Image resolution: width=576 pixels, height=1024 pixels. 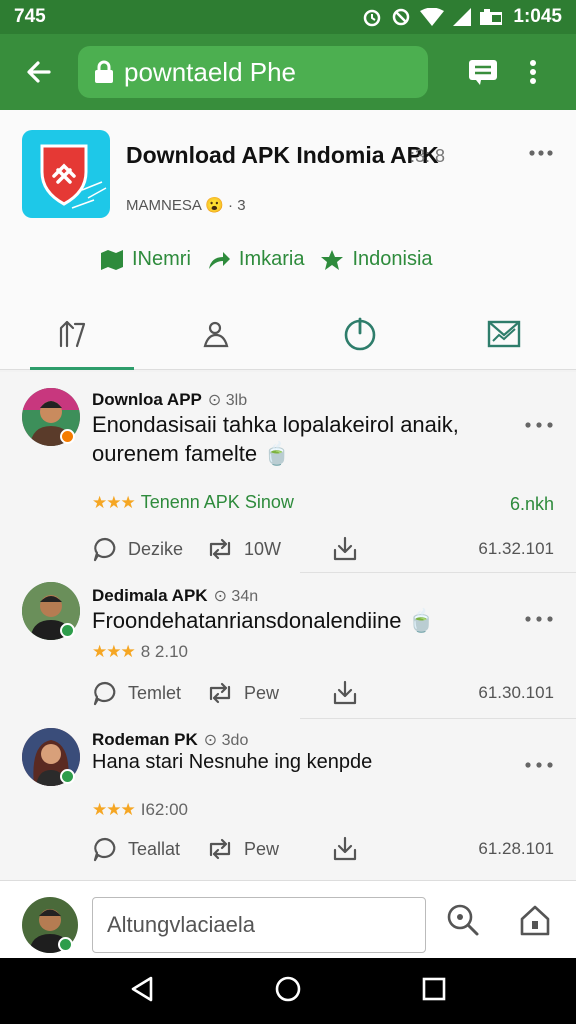 I want to click on nav-home-button, so click(x=288, y=991).